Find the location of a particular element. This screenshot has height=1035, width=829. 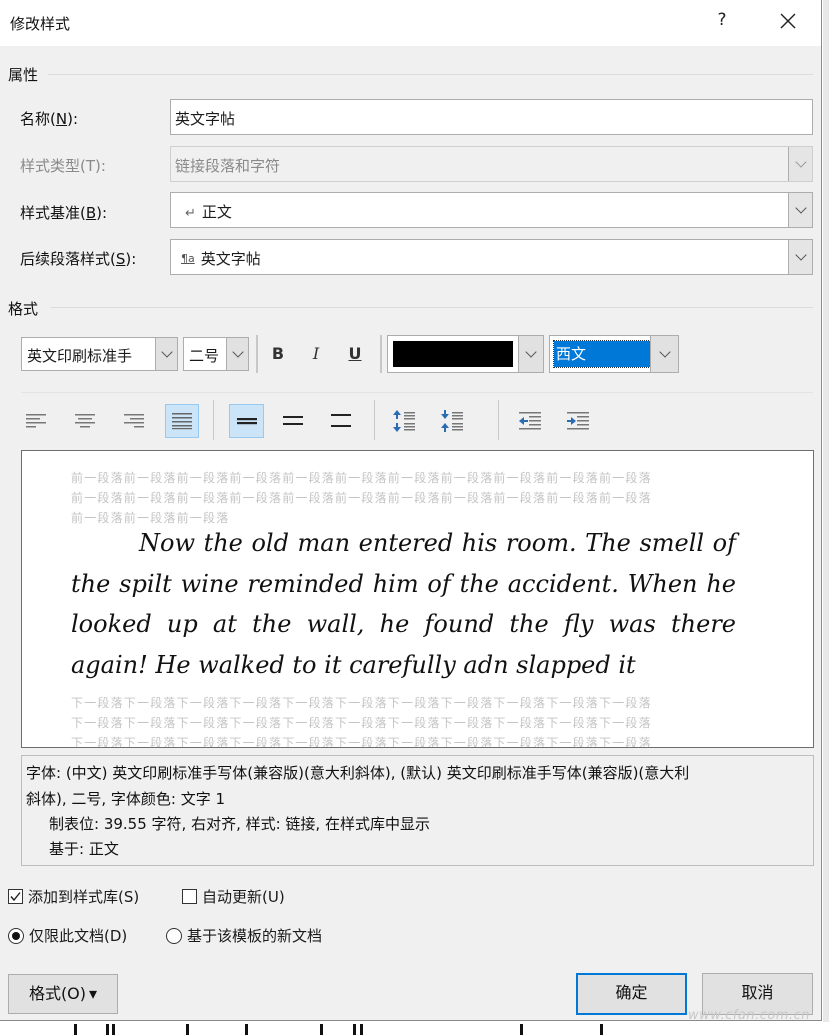

new-documents-radio: 基于该模板的新文档 is located at coordinates (244, 935).